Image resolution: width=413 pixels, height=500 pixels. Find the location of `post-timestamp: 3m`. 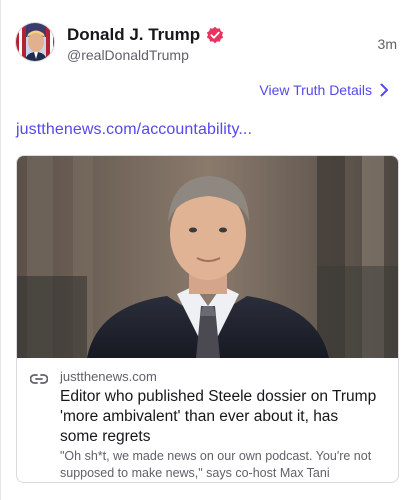

post-timestamp: 3m is located at coordinates (387, 44).